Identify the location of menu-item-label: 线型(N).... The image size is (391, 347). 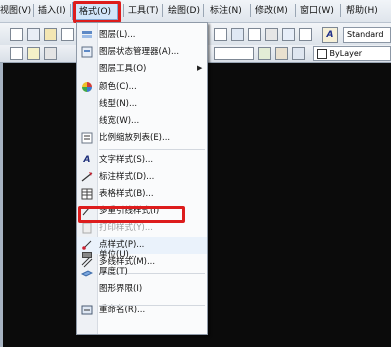
(118, 104).